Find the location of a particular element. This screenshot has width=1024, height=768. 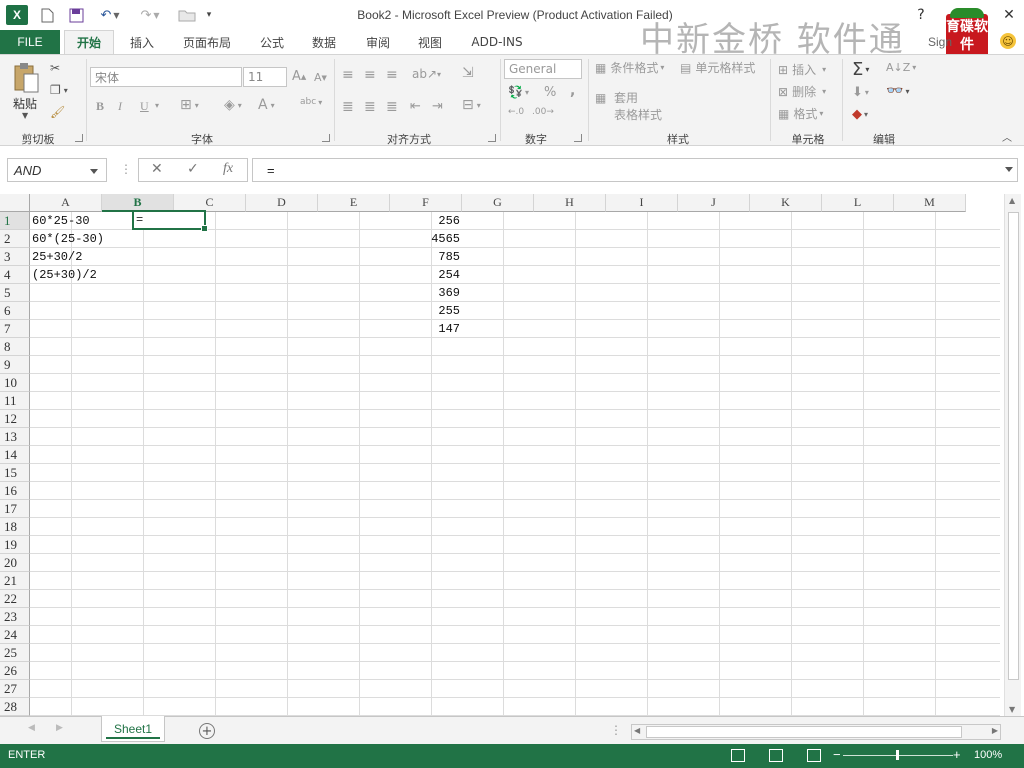

cell-f1: 256 is located at coordinates (426, 221).